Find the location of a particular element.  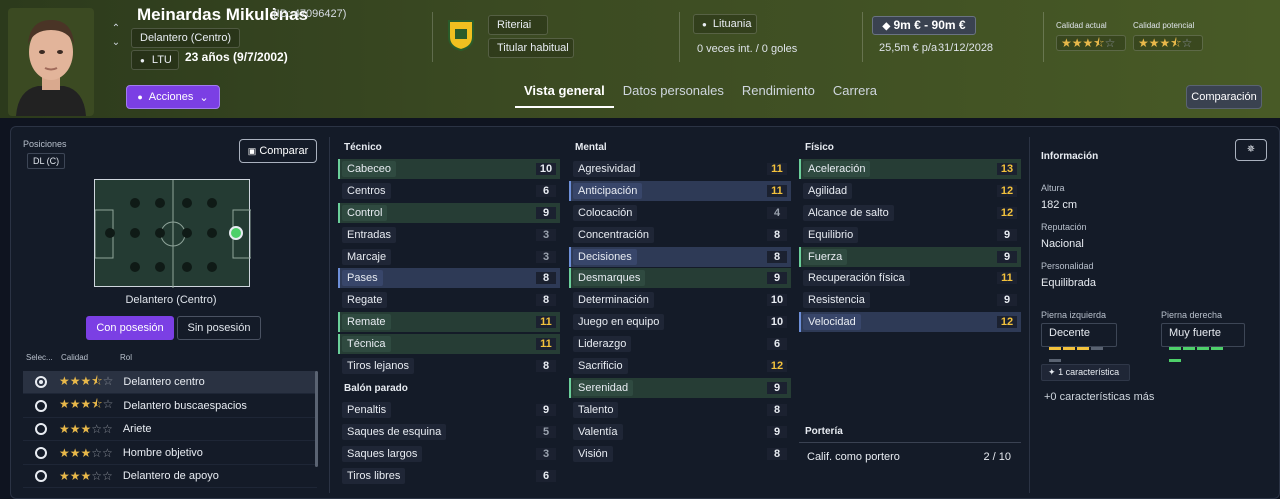

attribute-row: Saques de esquina 5 is located at coordinates (449, 432).